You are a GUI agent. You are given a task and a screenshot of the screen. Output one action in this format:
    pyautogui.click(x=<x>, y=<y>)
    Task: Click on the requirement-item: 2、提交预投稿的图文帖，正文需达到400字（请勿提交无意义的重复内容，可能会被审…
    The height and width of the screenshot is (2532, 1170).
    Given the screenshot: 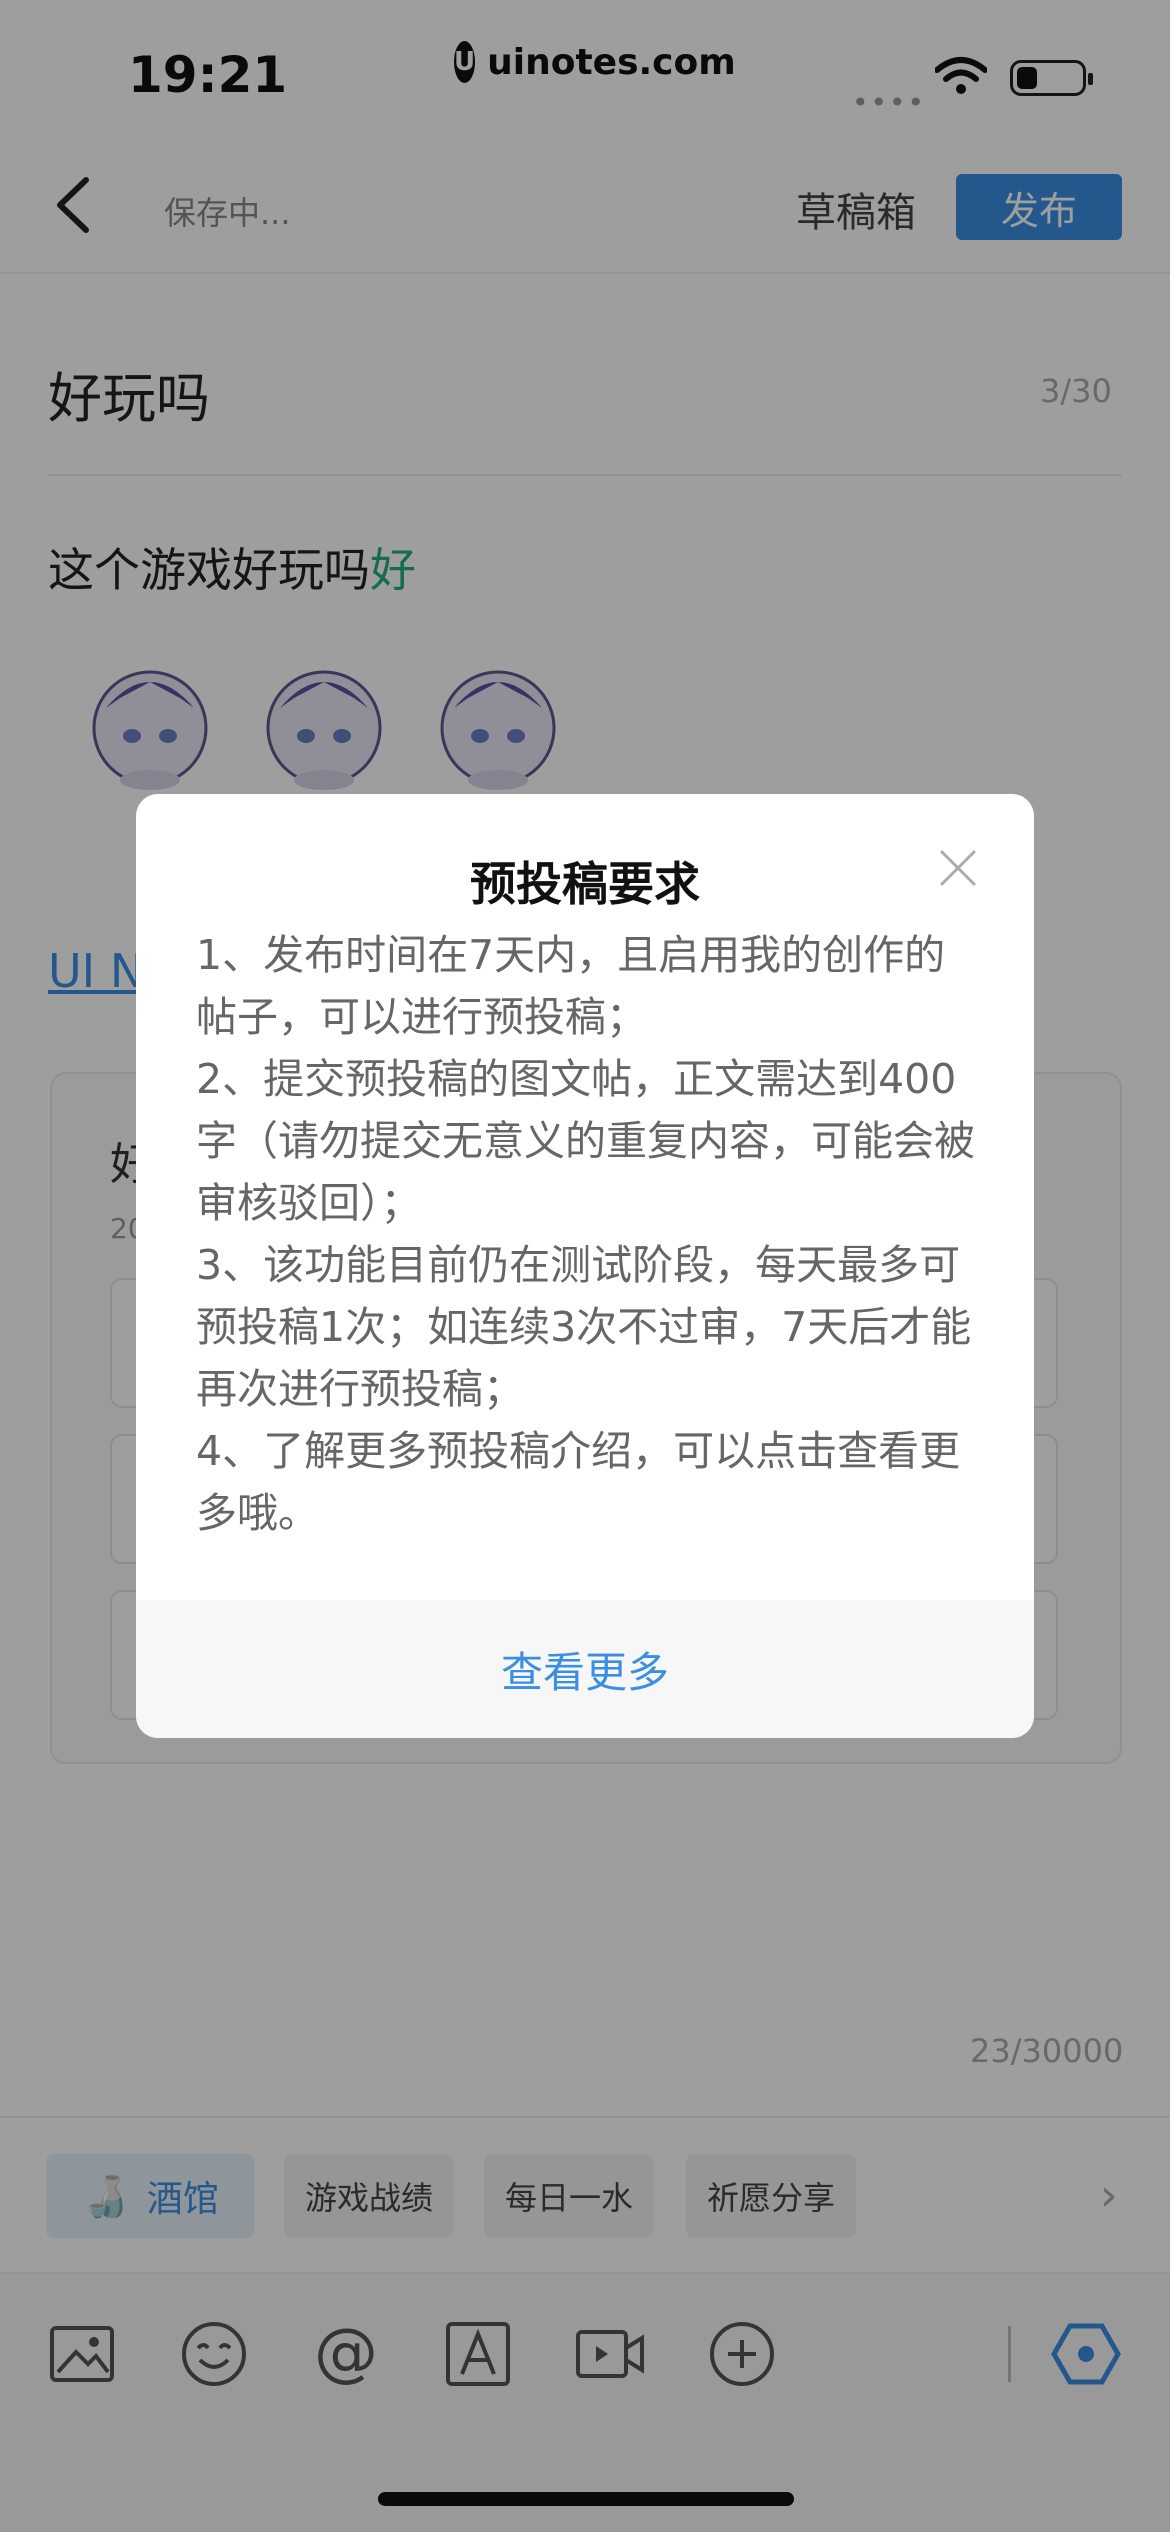 What is the action you would take?
    pyautogui.click(x=585, y=1141)
    